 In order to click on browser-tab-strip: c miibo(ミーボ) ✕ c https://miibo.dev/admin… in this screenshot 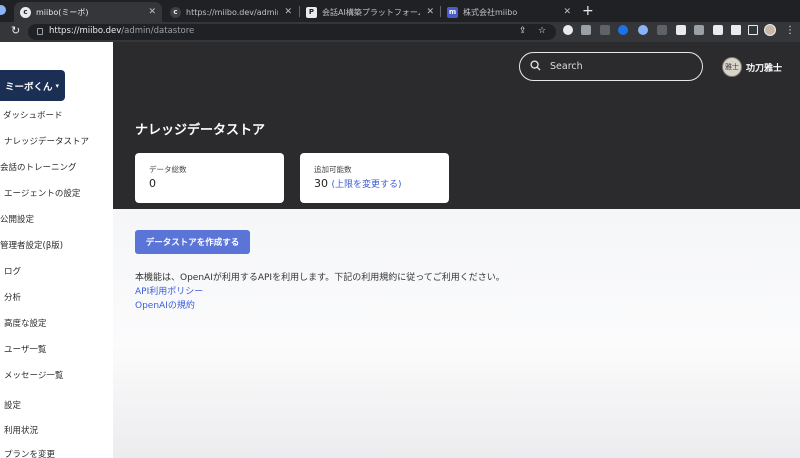, I will do `click(400, 11)`.